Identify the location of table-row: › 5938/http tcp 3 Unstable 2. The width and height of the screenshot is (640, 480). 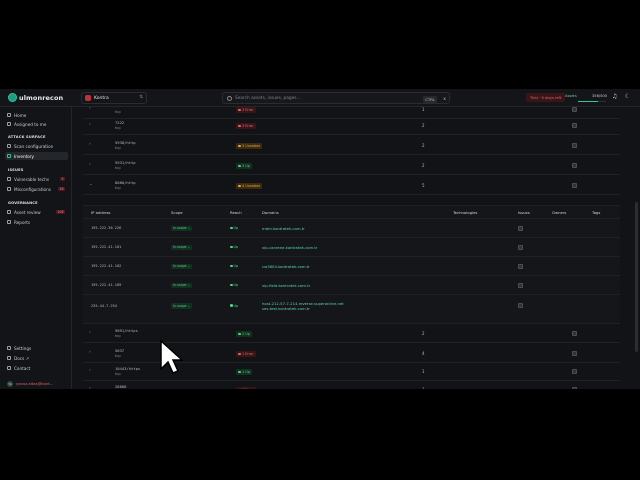
(351, 146).